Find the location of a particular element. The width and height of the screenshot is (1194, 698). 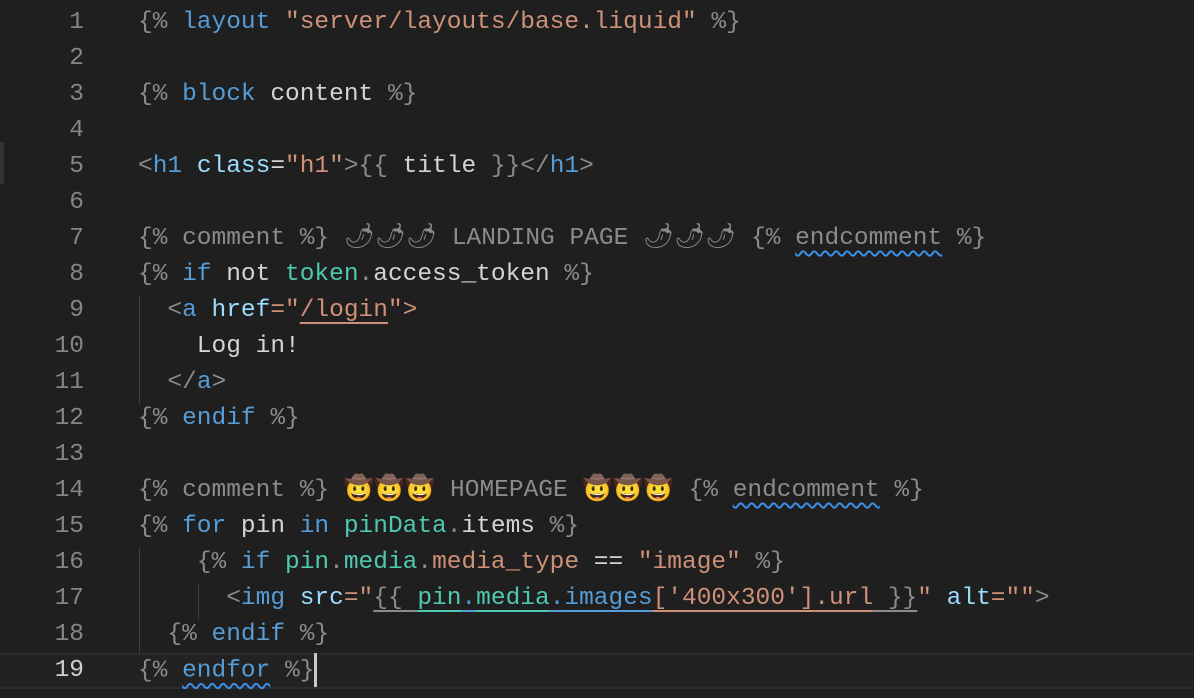

code-line: 10 Log in! is located at coordinates (597, 347).